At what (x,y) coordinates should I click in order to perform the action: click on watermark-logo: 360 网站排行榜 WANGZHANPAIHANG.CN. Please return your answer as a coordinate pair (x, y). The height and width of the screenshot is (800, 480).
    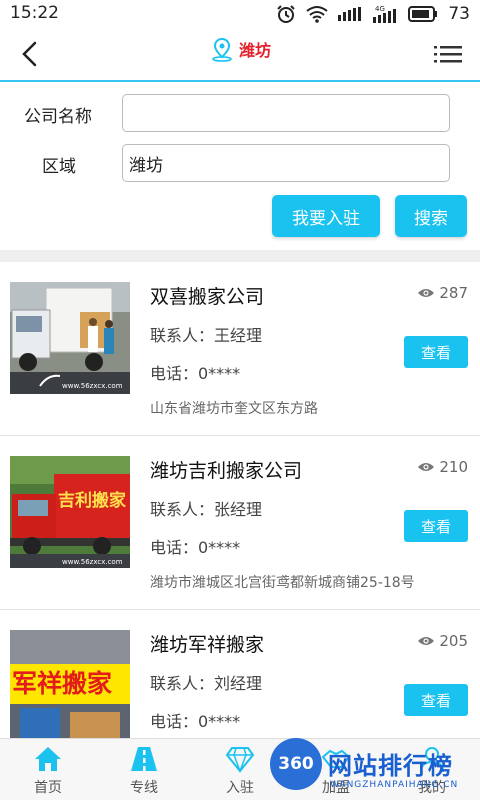
    Looking at the image, I should click on (375, 768).